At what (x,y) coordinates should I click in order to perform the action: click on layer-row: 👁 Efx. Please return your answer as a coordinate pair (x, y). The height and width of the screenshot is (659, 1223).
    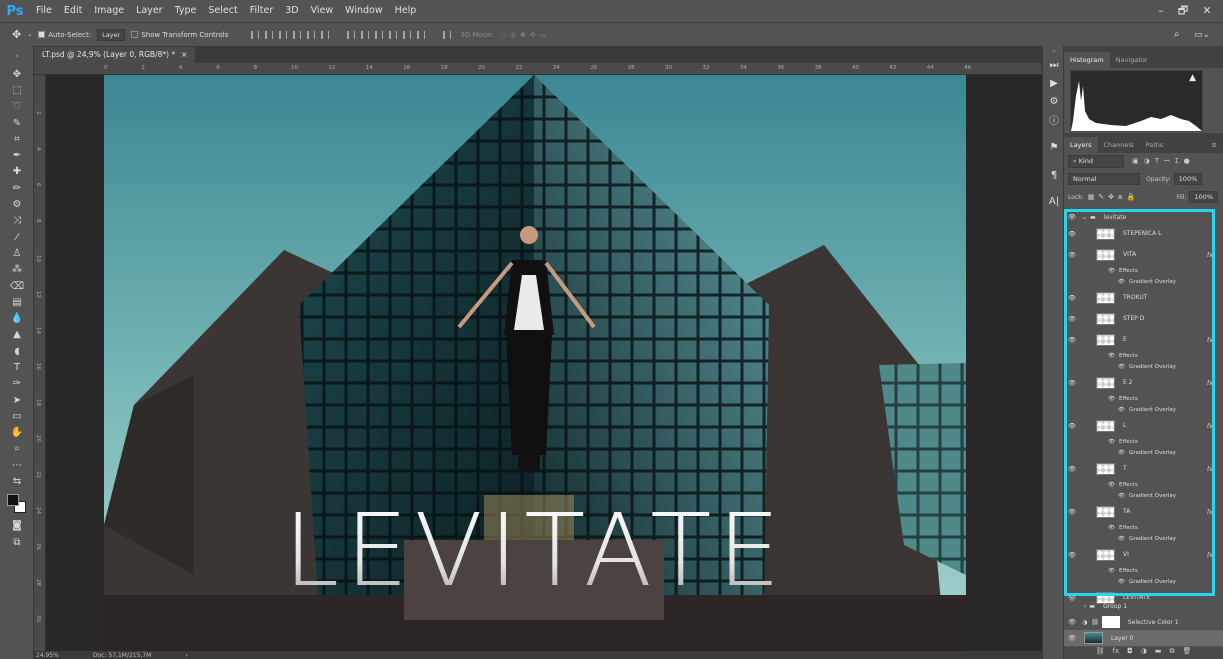
    Looking at the image, I should click on (1143, 339).